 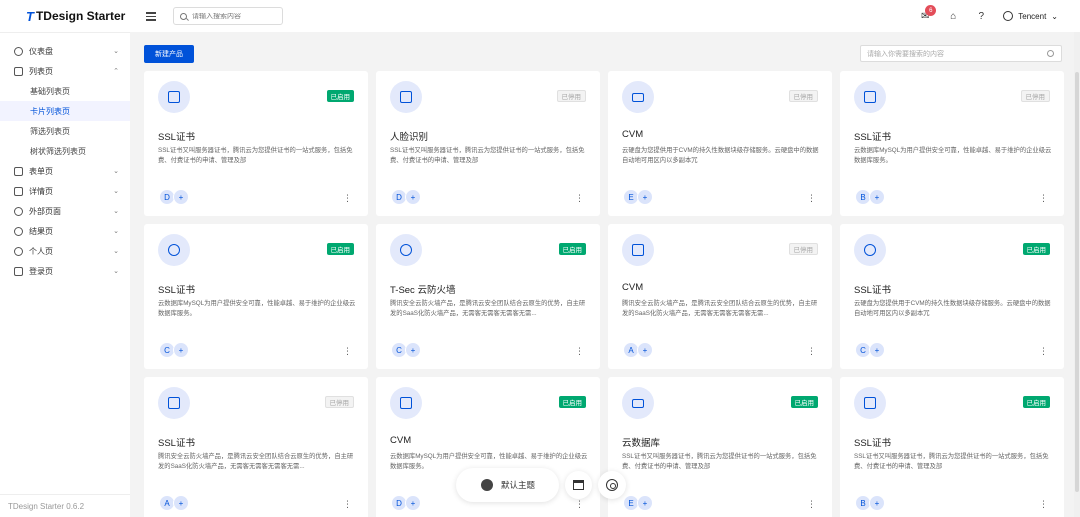 What do you see at coordinates (65, 16) in the screenshot?
I see `logo: T TDesign Starter` at bounding box center [65, 16].